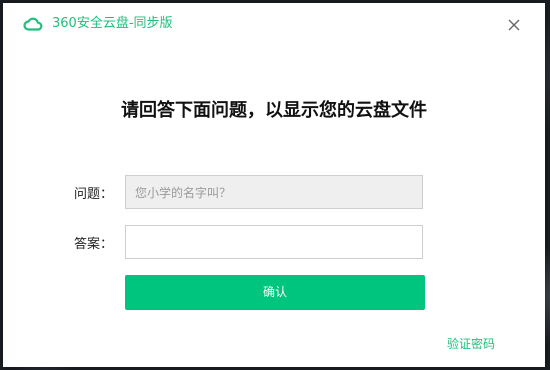  I want to click on answer-input, so click(274, 242).